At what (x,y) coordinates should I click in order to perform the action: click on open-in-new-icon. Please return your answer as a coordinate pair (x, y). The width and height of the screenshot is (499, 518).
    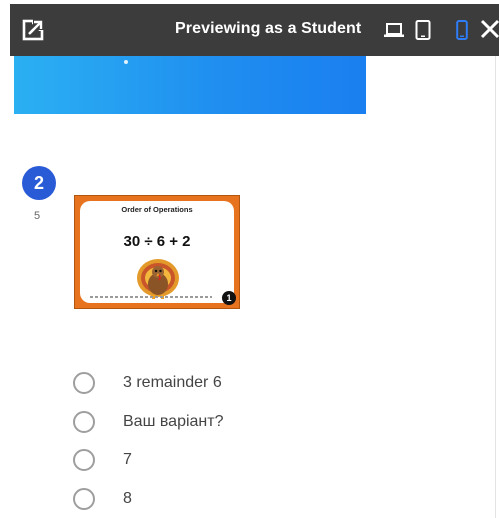
    Looking at the image, I should click on (33, 30).